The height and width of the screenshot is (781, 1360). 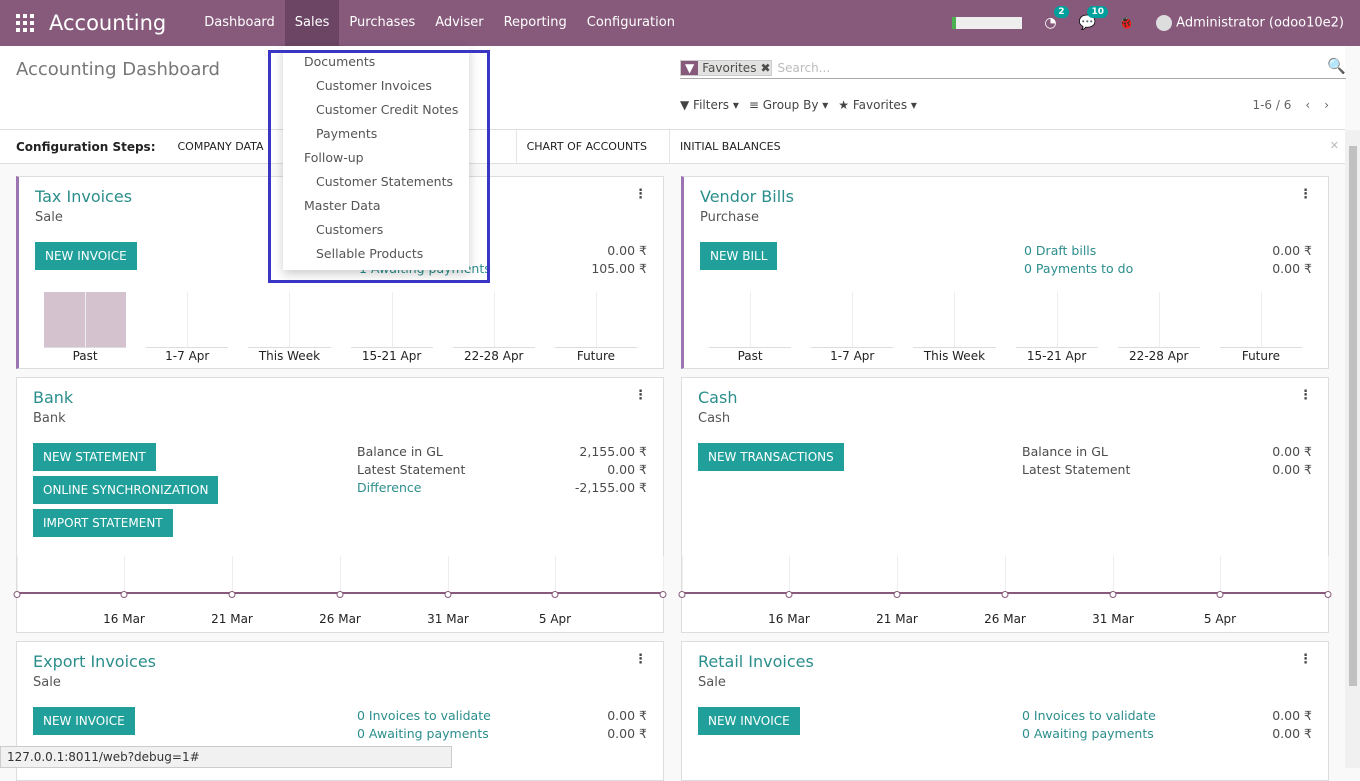 What do you see at coordinates (1334, 145) in the screenshot?
I see `close-steps-icon: ✕` at bounding box center [1334, 145].